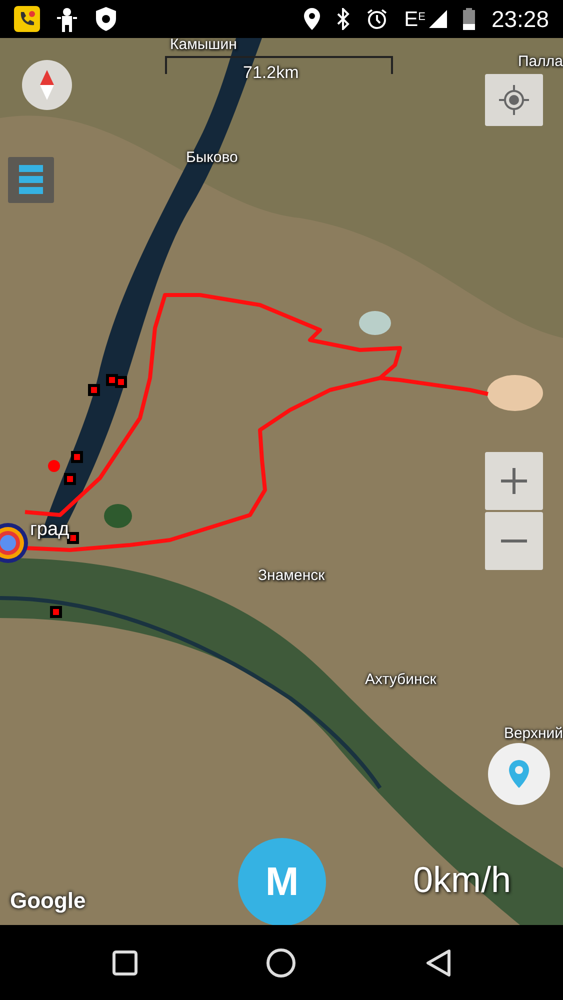 Image resolution: width=563 pixels, height=1000 pixels. Describe the element at coordinates (462, 880) in the screenshot. I see `speed-readout: 0km/h` at that location.